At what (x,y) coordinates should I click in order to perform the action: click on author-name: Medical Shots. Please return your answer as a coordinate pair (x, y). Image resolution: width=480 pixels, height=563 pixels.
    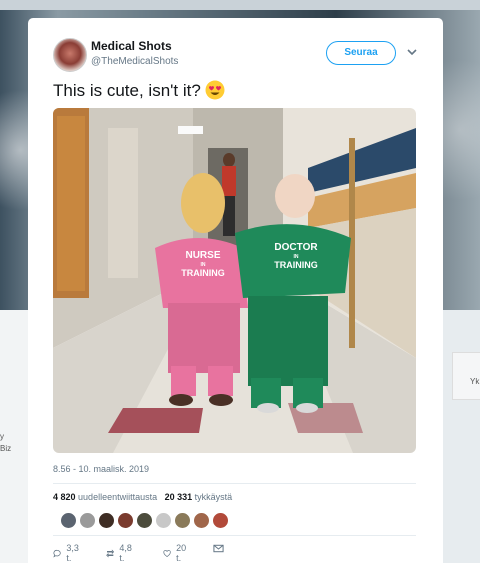
    Looking at the image, I should click on (131, 46).